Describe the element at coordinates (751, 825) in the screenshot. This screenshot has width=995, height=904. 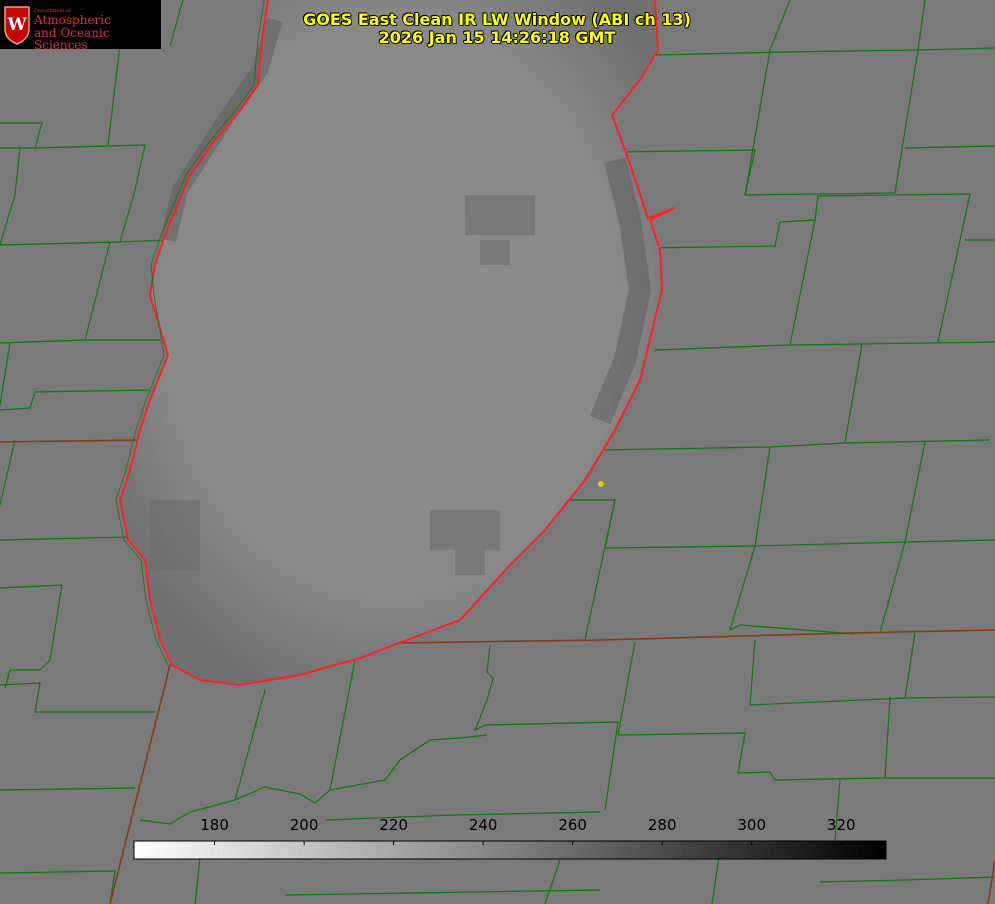
I see `colorbar-tick-label: 300` at that location.